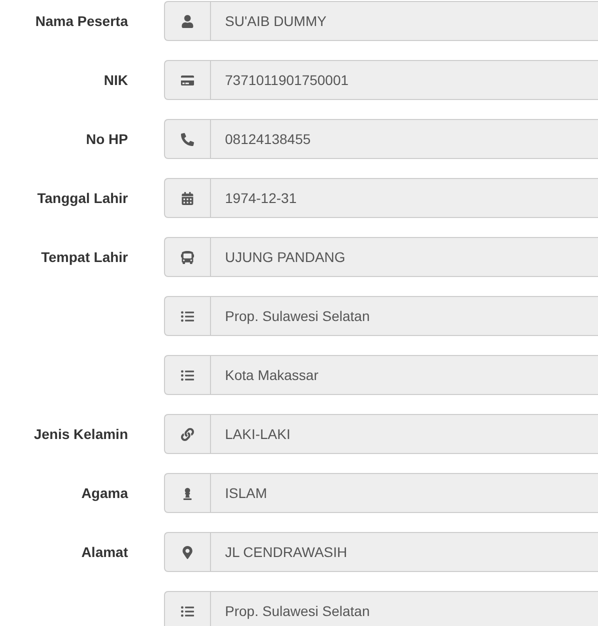  I want to click on text-field: JL CENDRAWASIH, so click(404, 552).